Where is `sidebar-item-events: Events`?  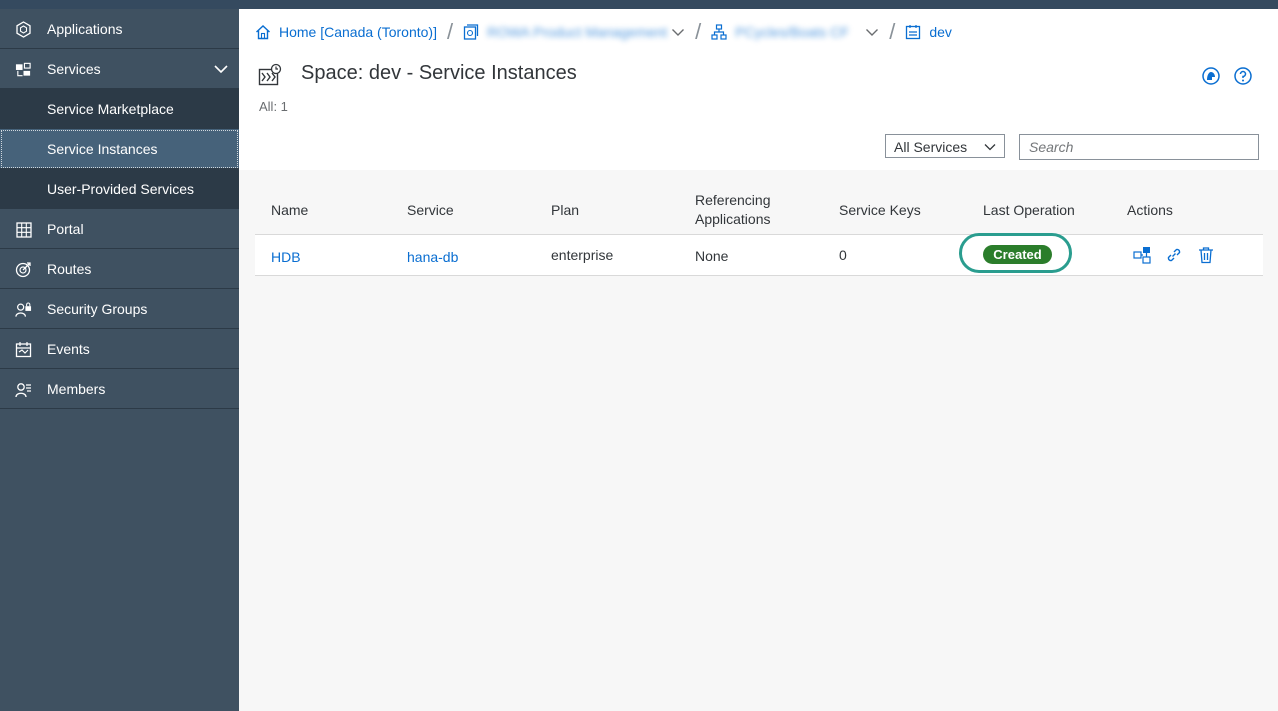 sidebar-item-events: Events is located at coordinates (119, 349).